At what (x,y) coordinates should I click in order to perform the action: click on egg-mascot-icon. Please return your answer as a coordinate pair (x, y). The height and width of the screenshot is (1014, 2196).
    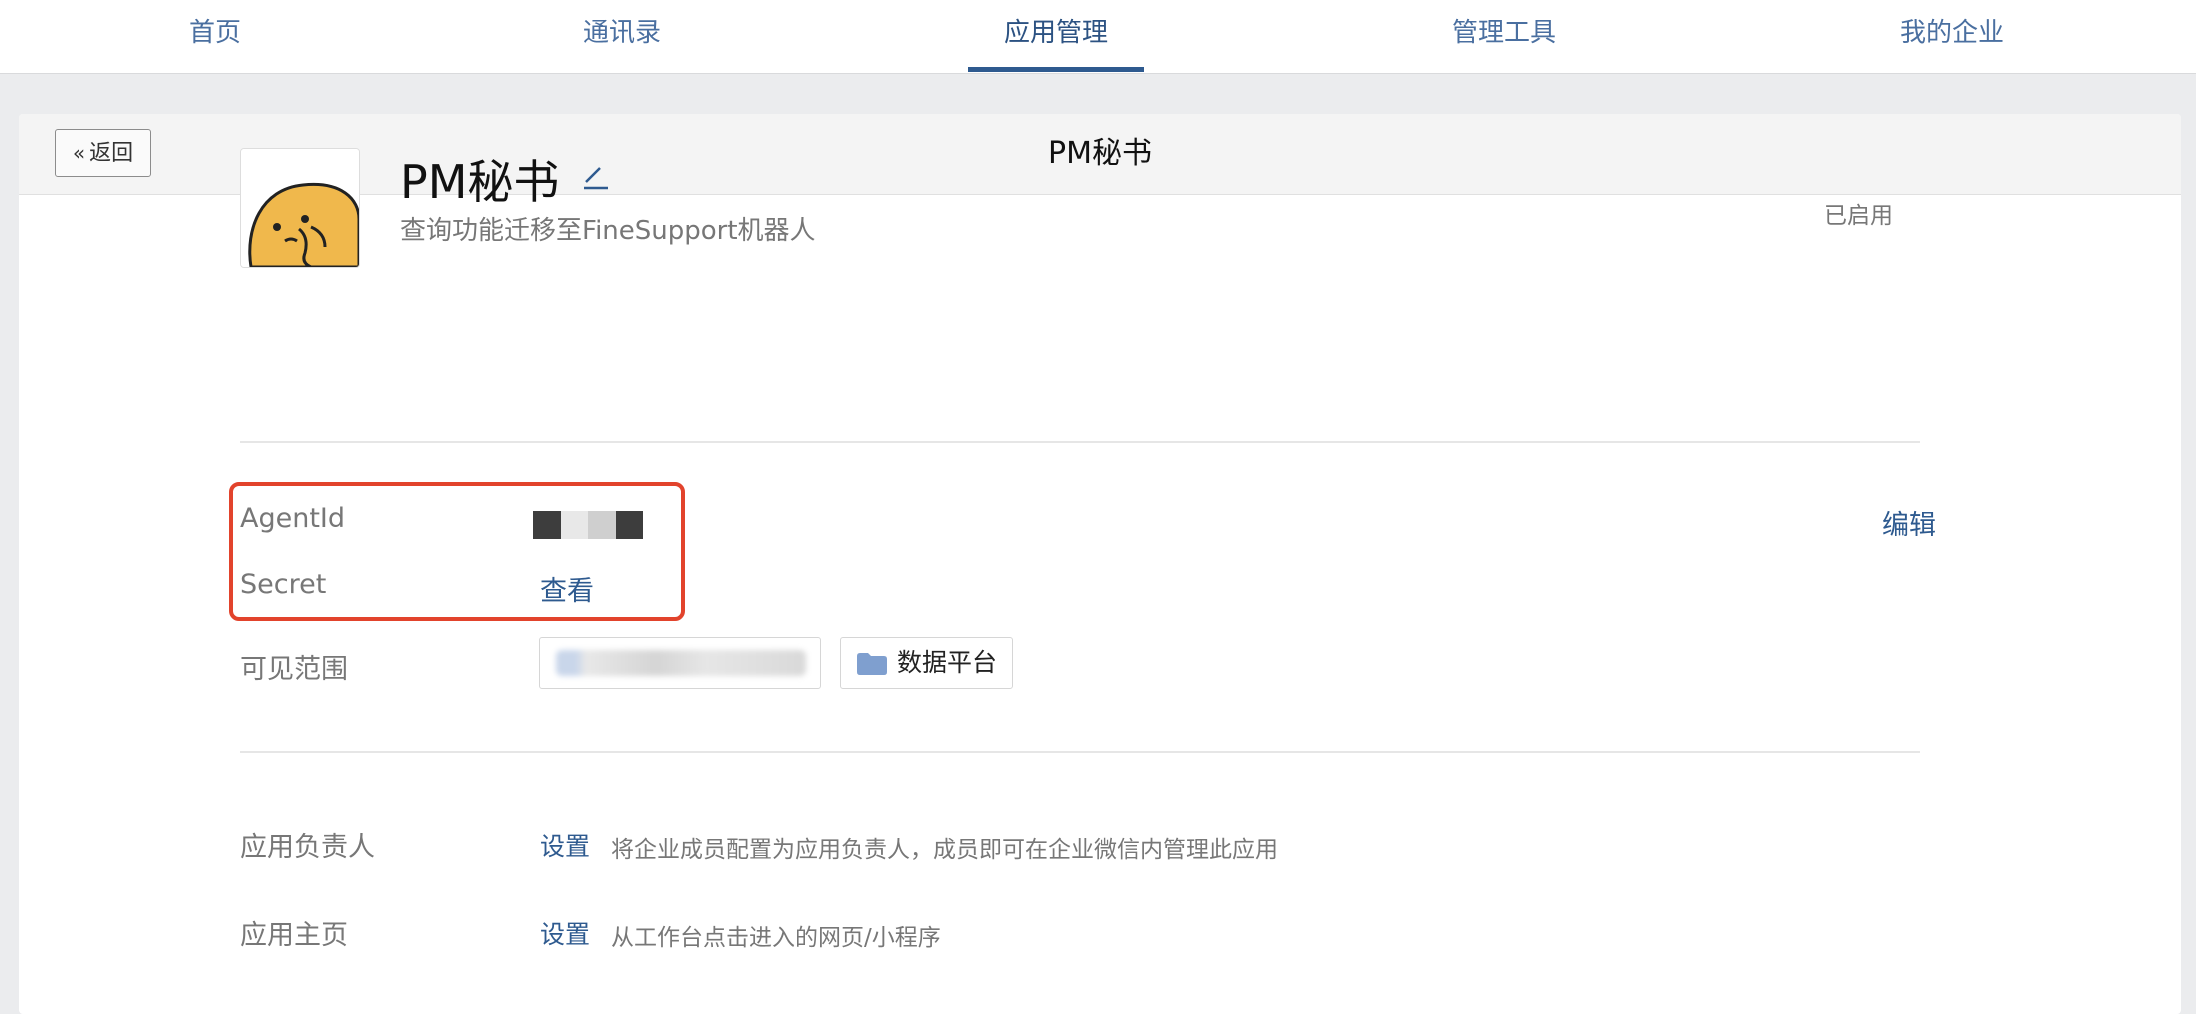
    Looking at the image, I should click on (300, 208).